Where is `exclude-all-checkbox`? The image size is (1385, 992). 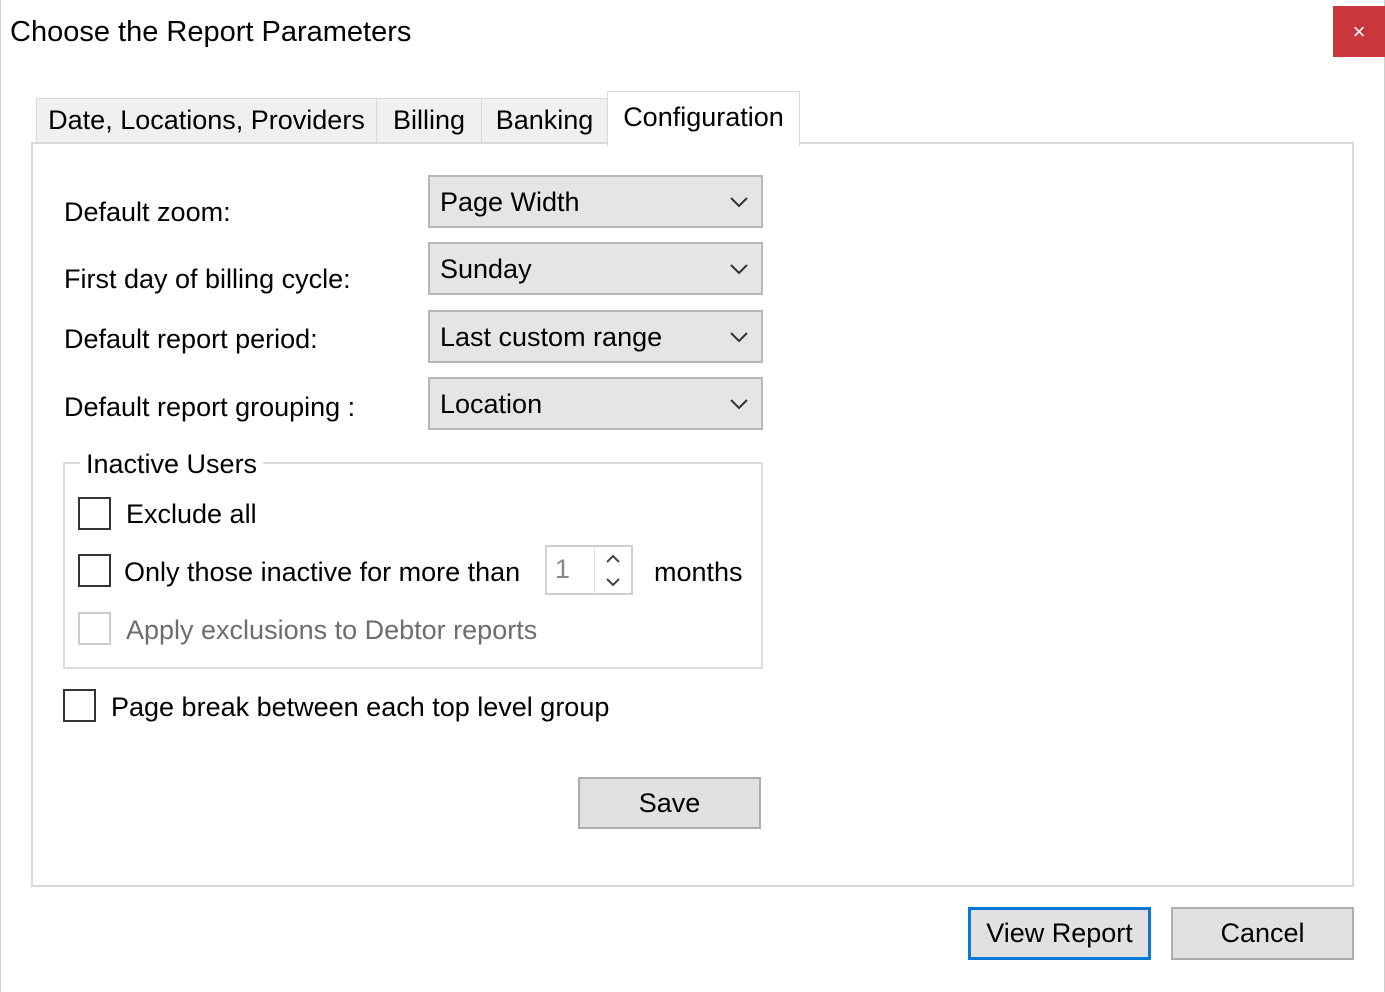 exclude-all-checkbox is located at coordinates (94, 513).